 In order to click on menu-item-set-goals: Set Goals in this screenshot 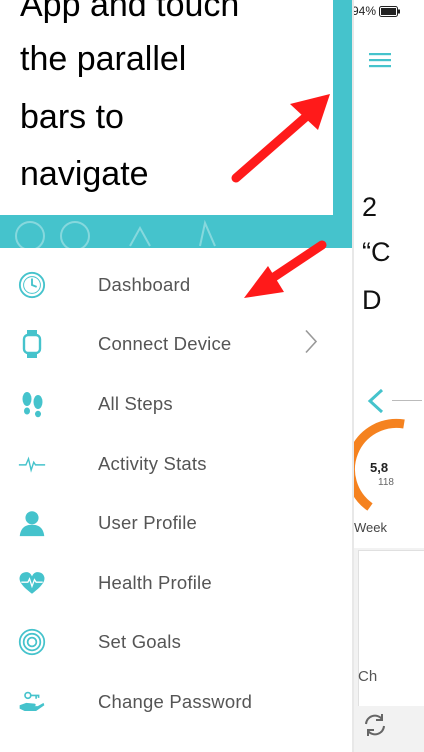, I will do `click(176, 643)`.